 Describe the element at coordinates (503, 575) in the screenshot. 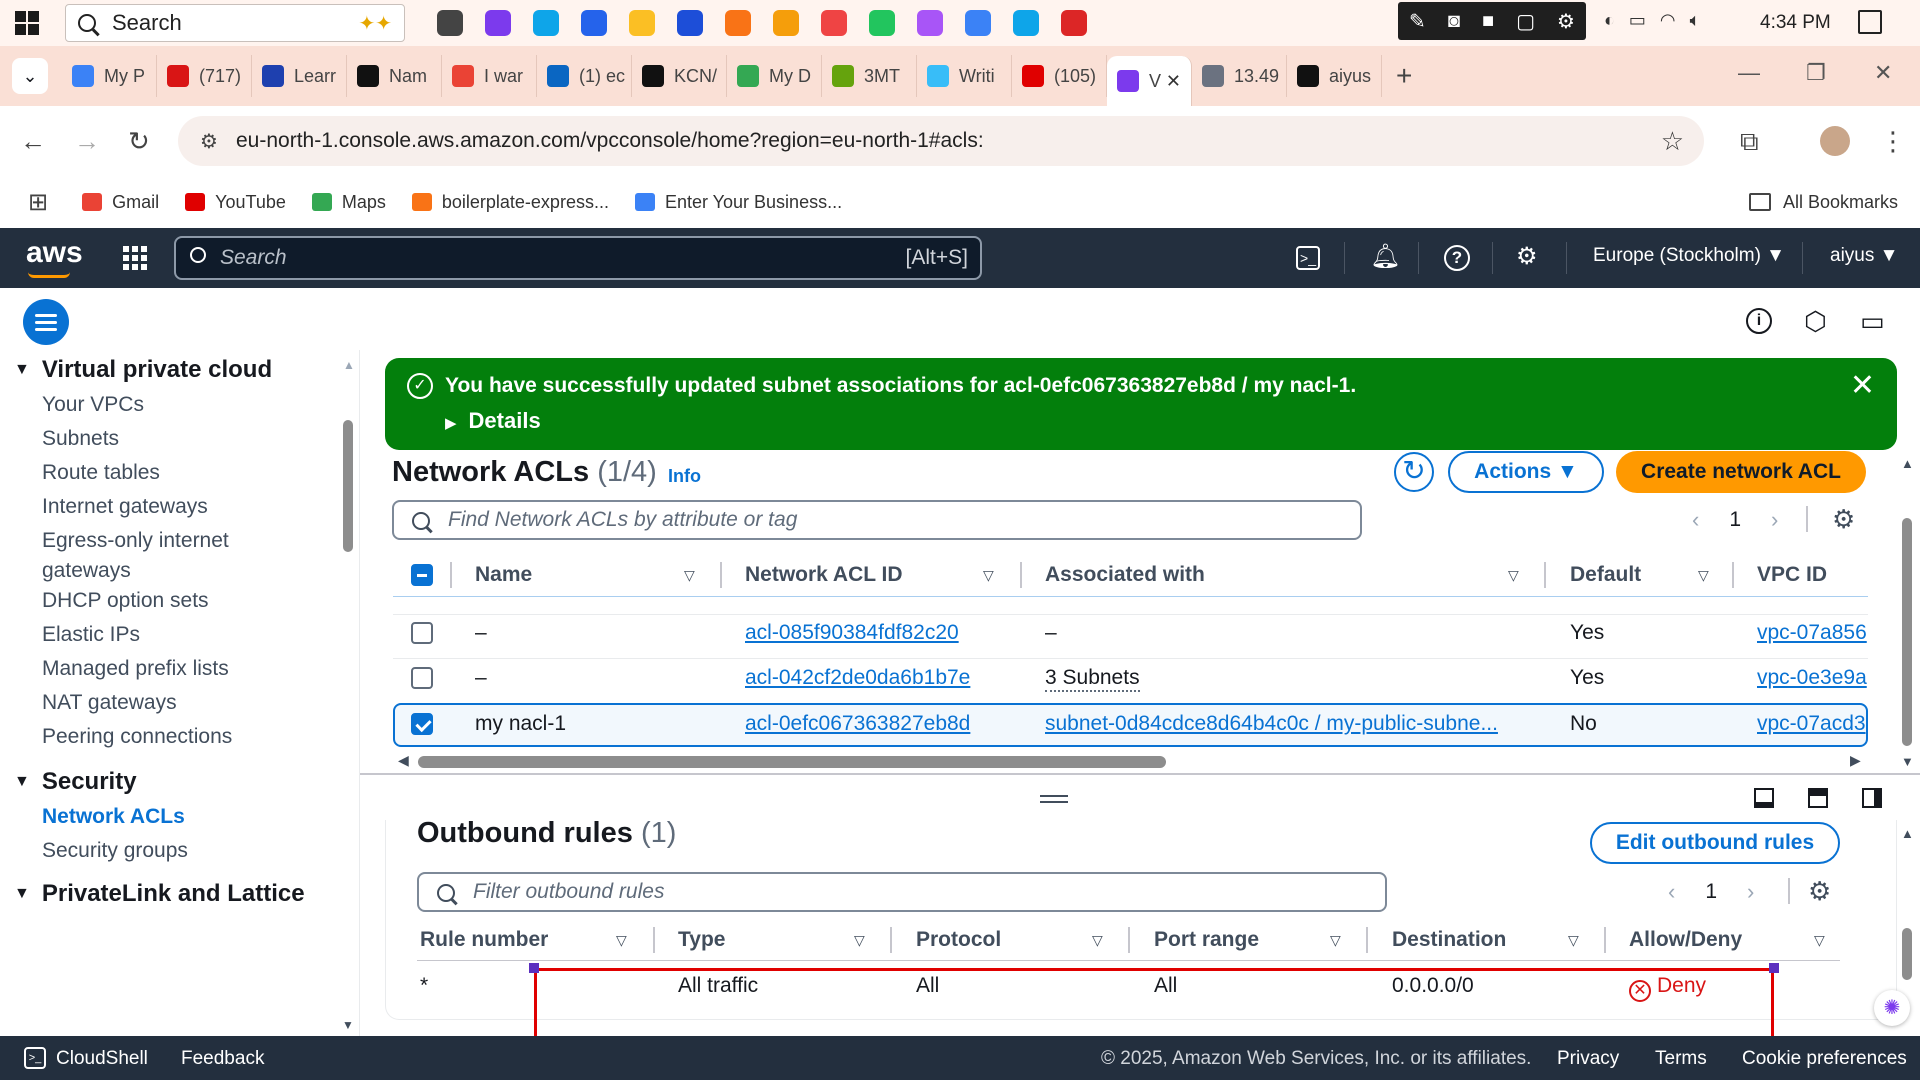

I see `column-header: Name` at that location.